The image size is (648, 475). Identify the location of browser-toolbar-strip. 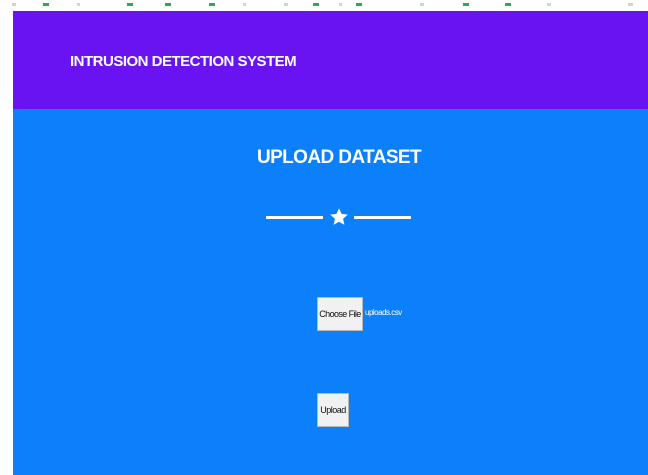
(324, 5).